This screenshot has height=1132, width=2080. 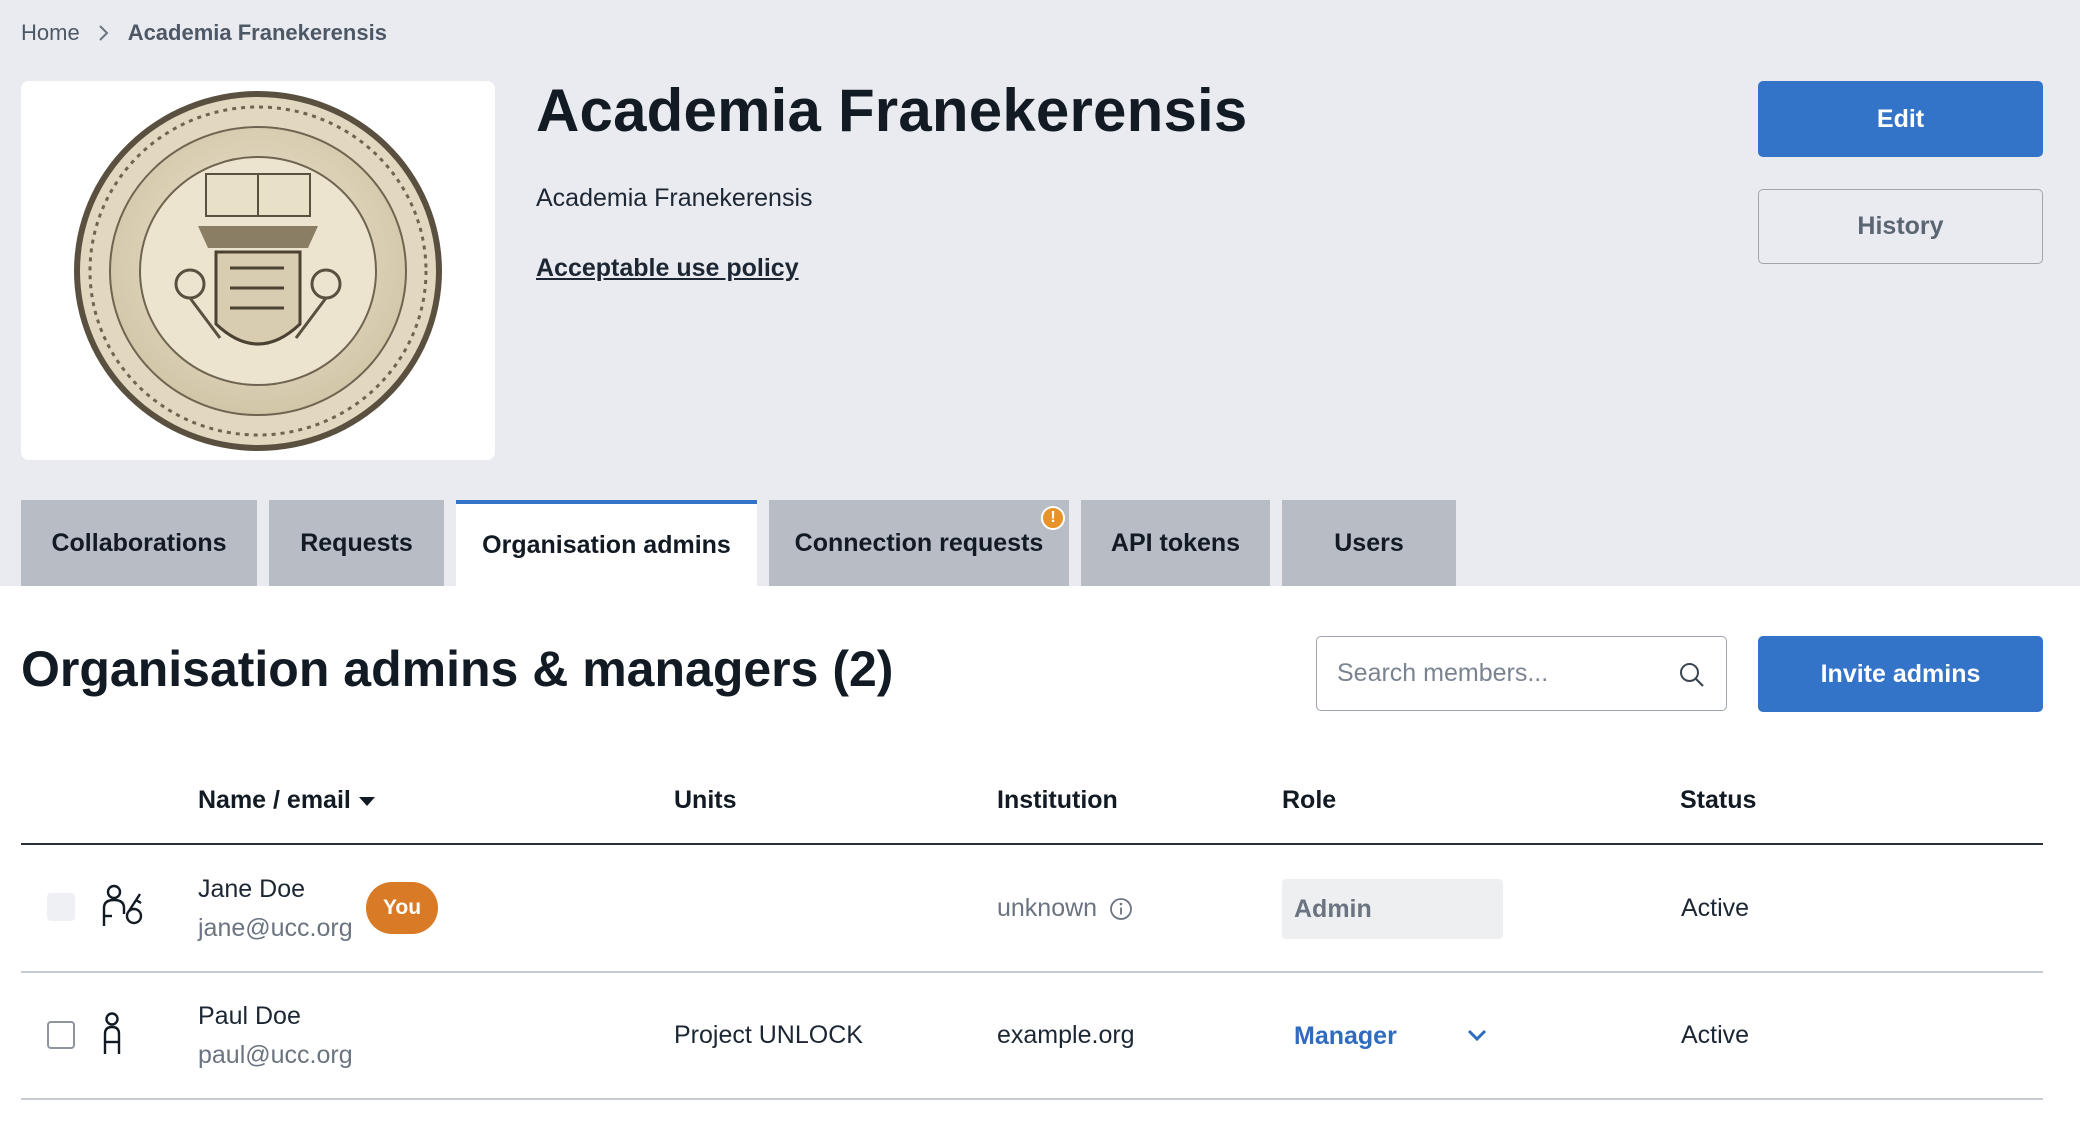 I want to click on section-title: Organisation admins & managers (2), so click(x=457, y=669).